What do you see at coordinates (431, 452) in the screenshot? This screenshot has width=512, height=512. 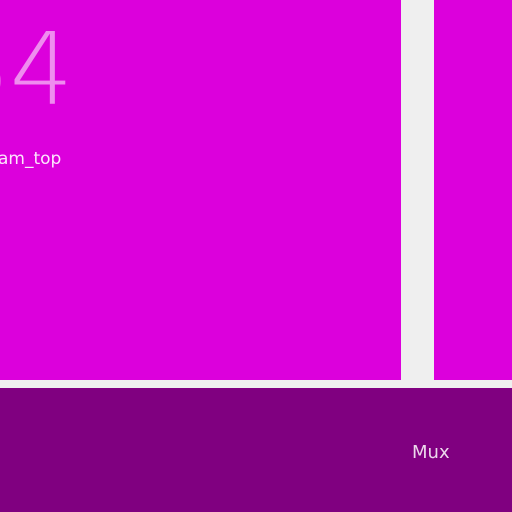 I see `tile-label-mux: Mux` at bounding box center [431, 452].